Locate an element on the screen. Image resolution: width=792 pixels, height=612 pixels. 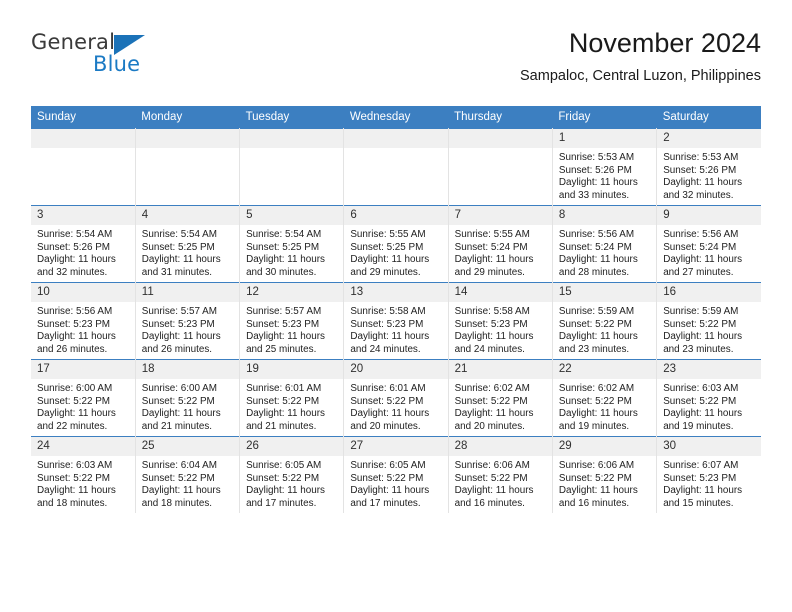
daylight-text: and 17 minutes. is located at coordinates (281, 503).